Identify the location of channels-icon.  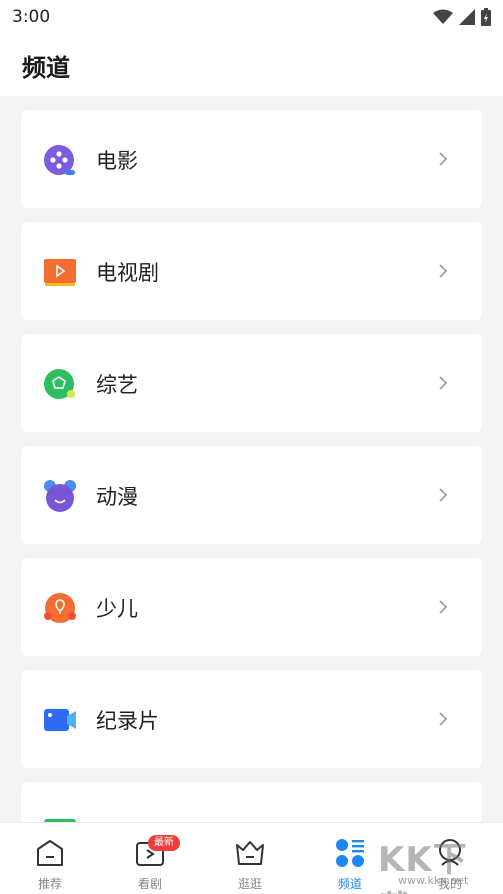
(350, 853).